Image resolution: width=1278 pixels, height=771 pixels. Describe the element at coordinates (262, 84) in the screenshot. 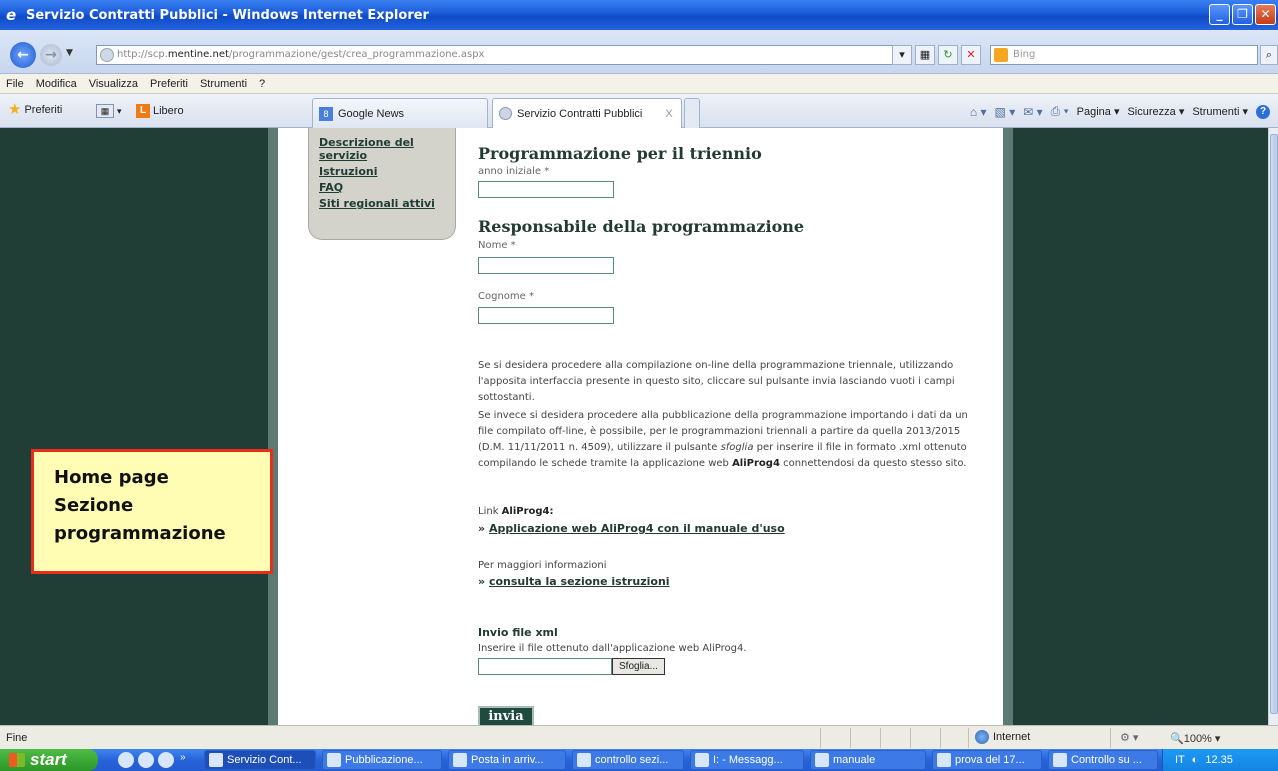

I see `menu-help: ?` at that location.